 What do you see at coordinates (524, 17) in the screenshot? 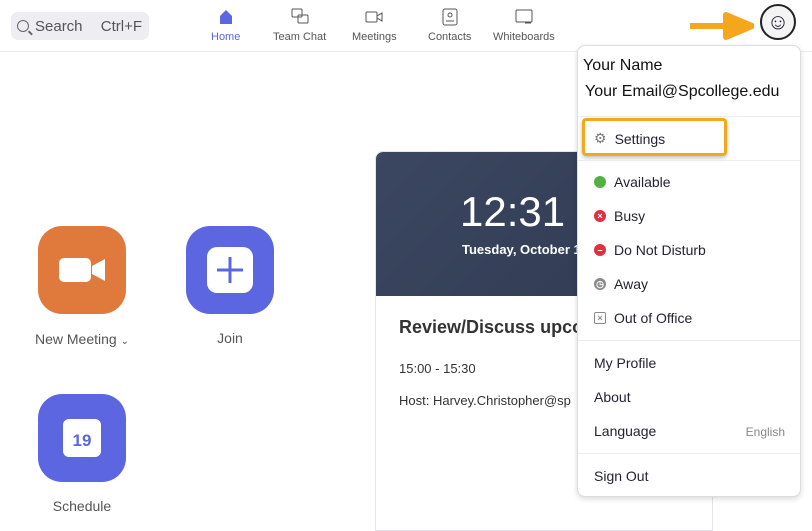
I see `whiteboard-icon` at bounding box center [524, 17].